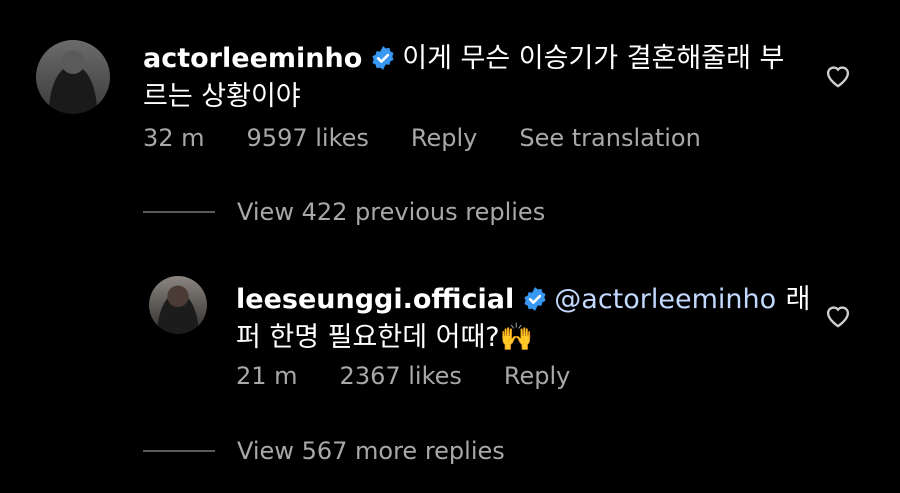  What do you see at coordinates (537, 376) in the screenshot?
I see `reply-reply-button: Reply` at bounding box center [537, 376].